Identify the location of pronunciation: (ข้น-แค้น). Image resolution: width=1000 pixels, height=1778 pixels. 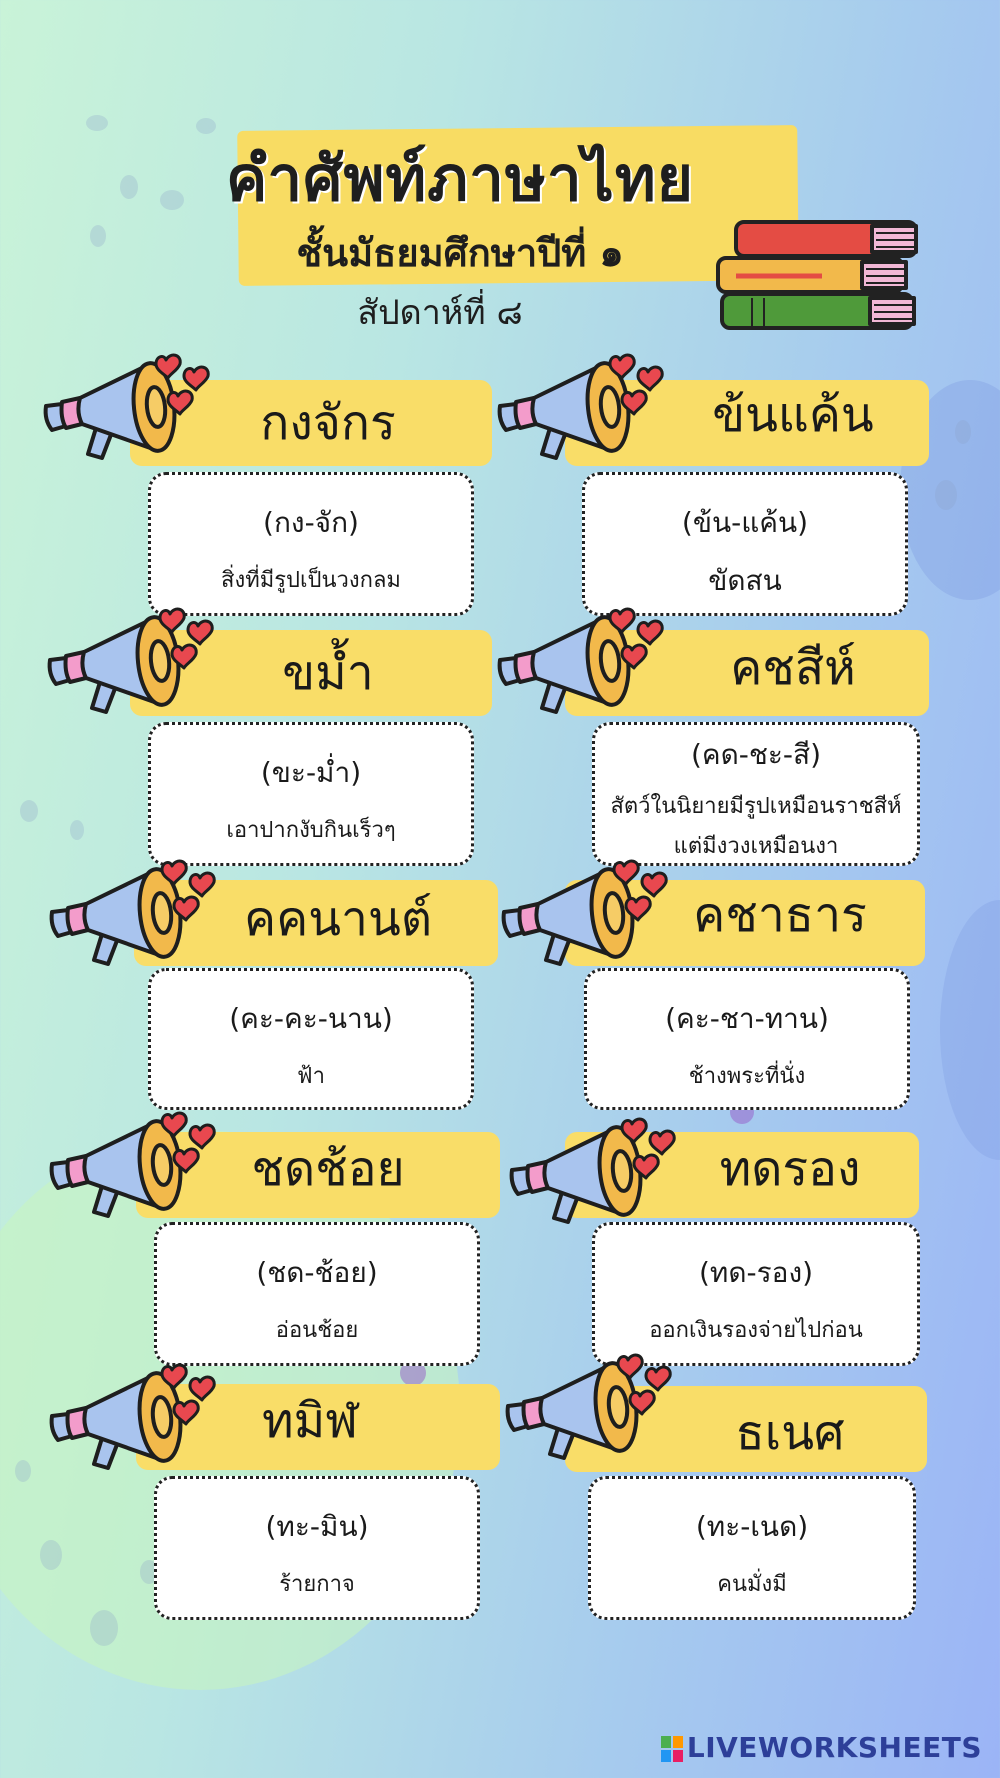
(745, 522).